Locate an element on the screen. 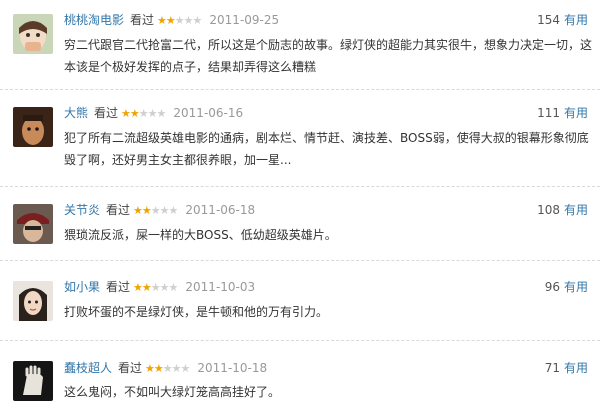 The height and width of the screenshot is (417, 600). useful-count: 154 is located at coordinates (548, 20).